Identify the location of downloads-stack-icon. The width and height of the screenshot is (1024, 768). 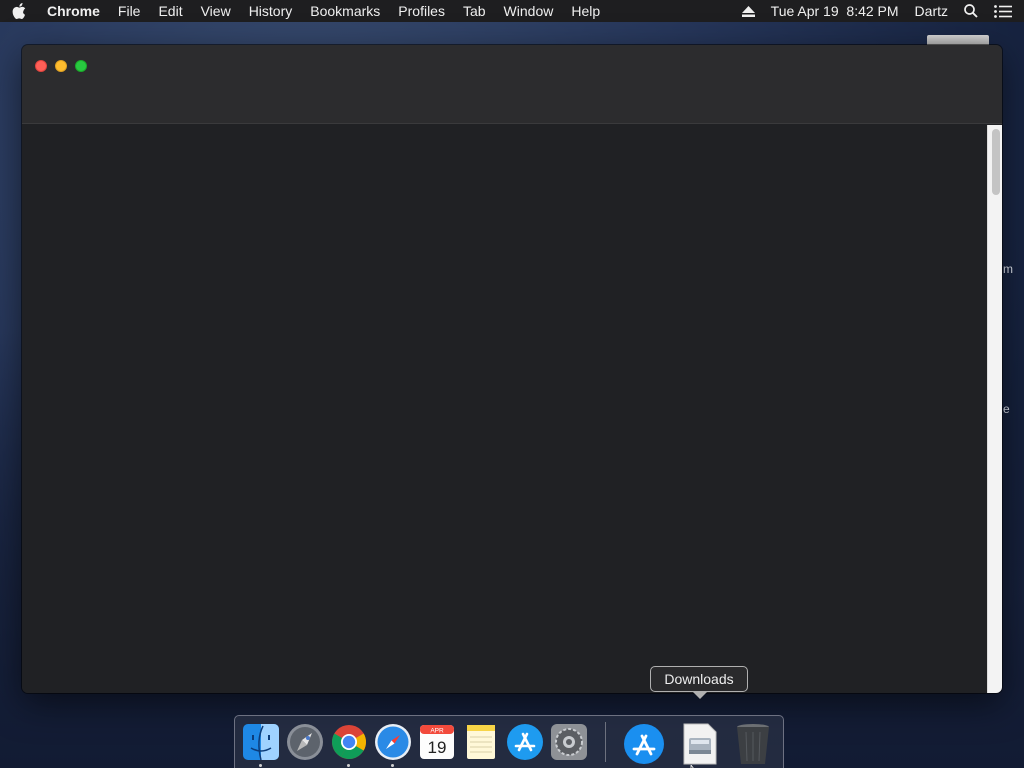
(700, 743).